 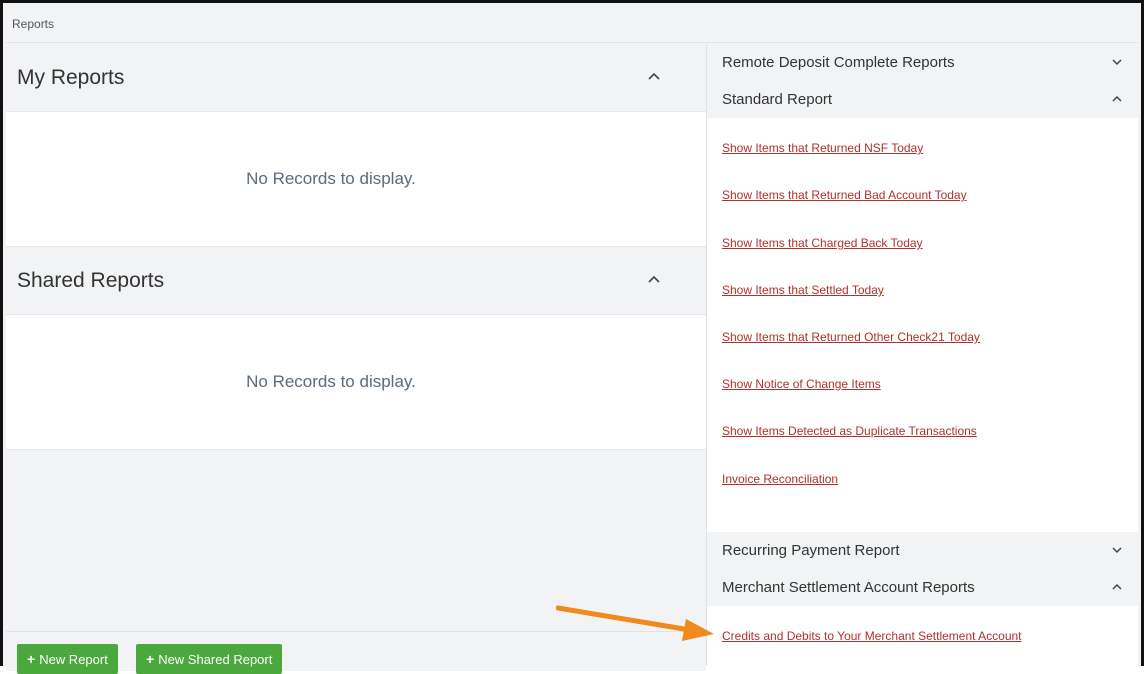 I want to click on section-recurring-payment-report: Recurring Payment Report, so click(x=922, y=550).